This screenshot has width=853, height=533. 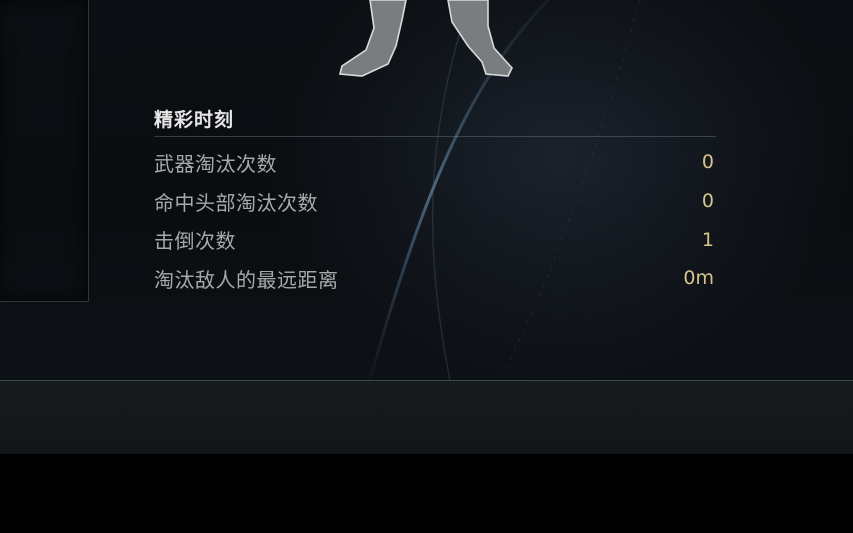 What do you see at coordinates (215, 163) in the screenshot?
I see `stat-label: 武器淘汰次数` at bounding box center [215, 163].